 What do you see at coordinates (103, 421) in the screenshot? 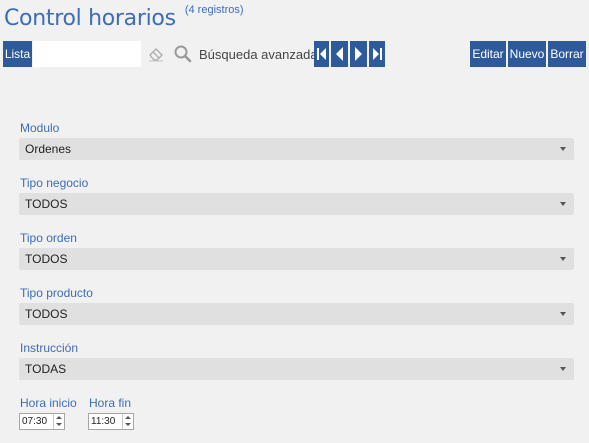
I see `end-time-value: 11:30` at bounding box center [103, 421].